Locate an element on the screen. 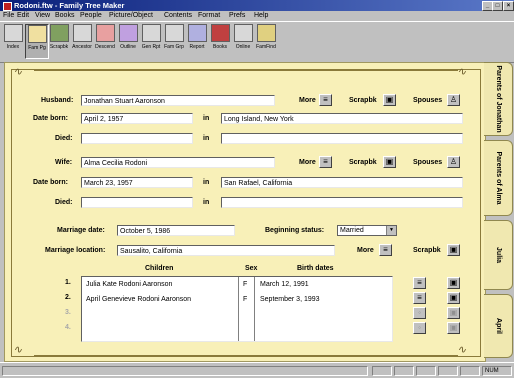 The width and height of the screenshot is (514, 378). tab-julia: Julia is located at coordinates (498, 255).